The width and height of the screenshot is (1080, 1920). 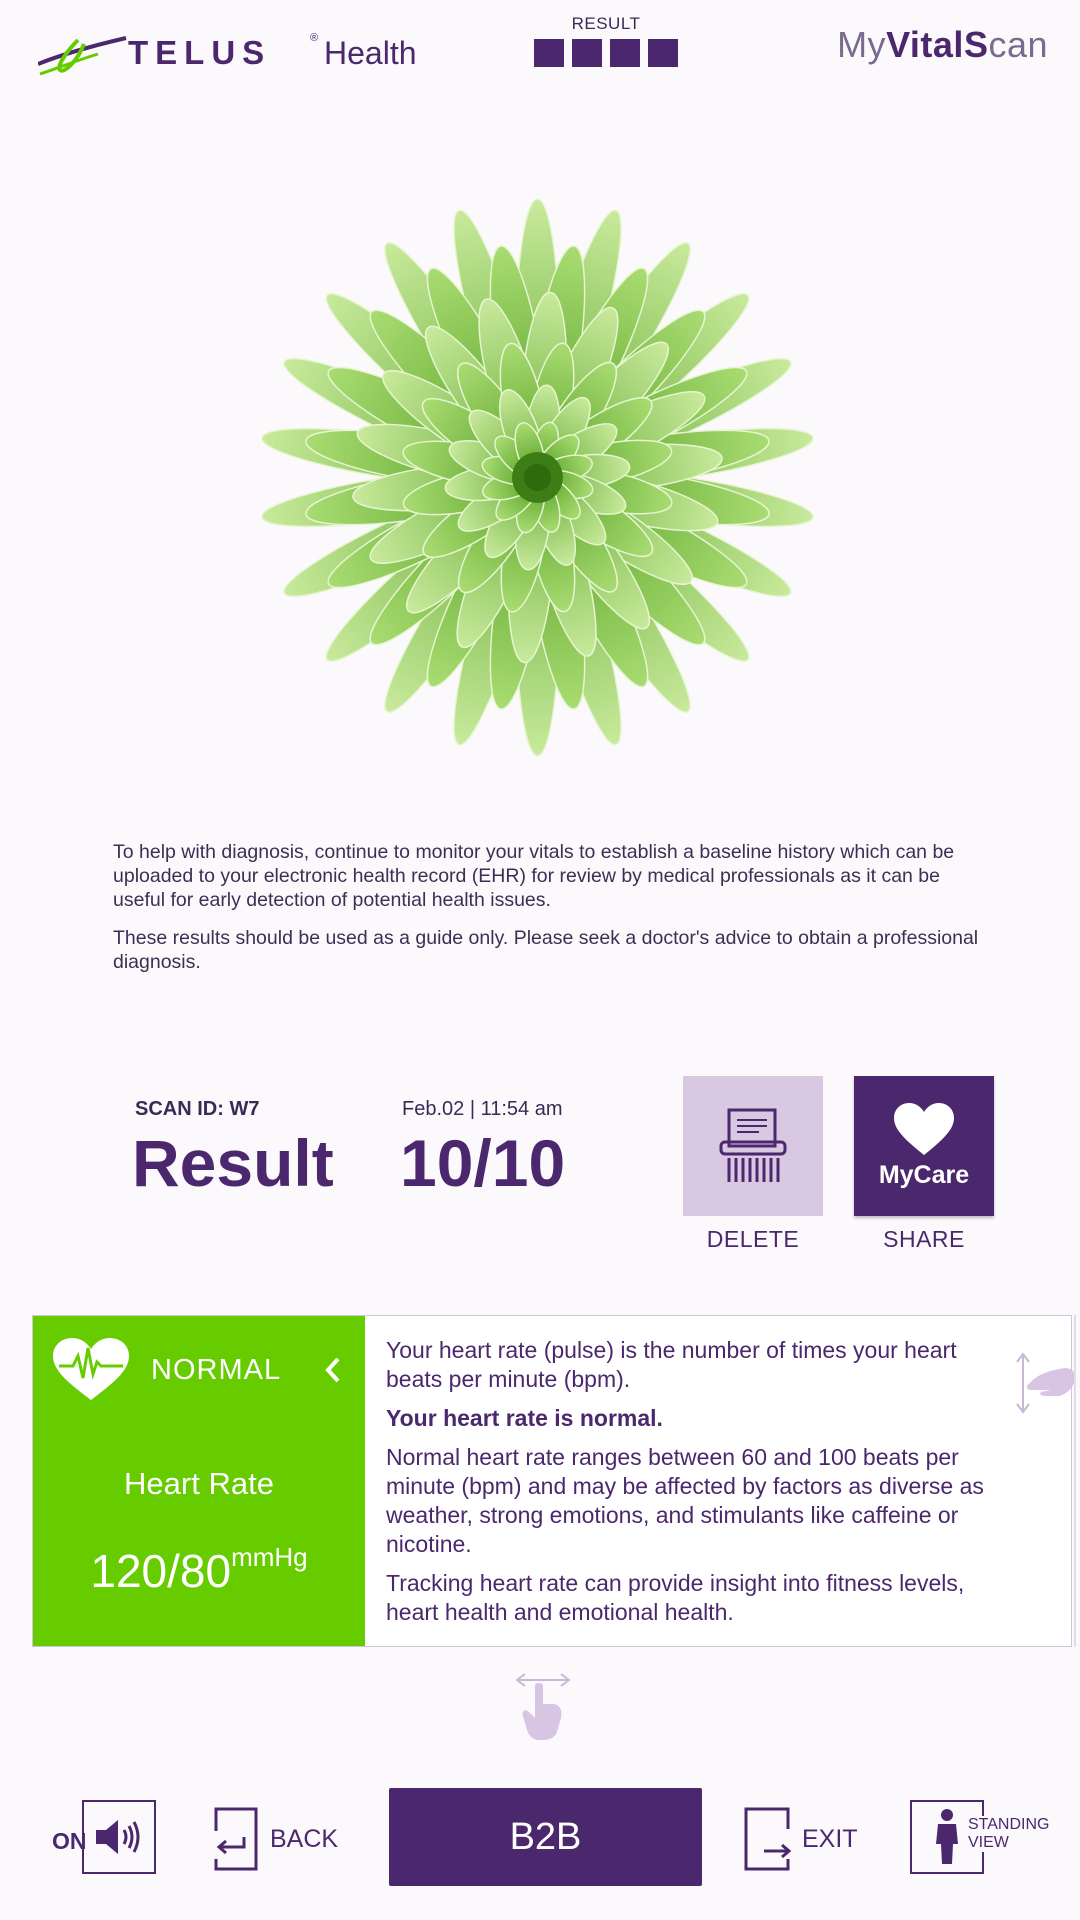 I want to click on speaker-icon, so click(x=118, y=1837).